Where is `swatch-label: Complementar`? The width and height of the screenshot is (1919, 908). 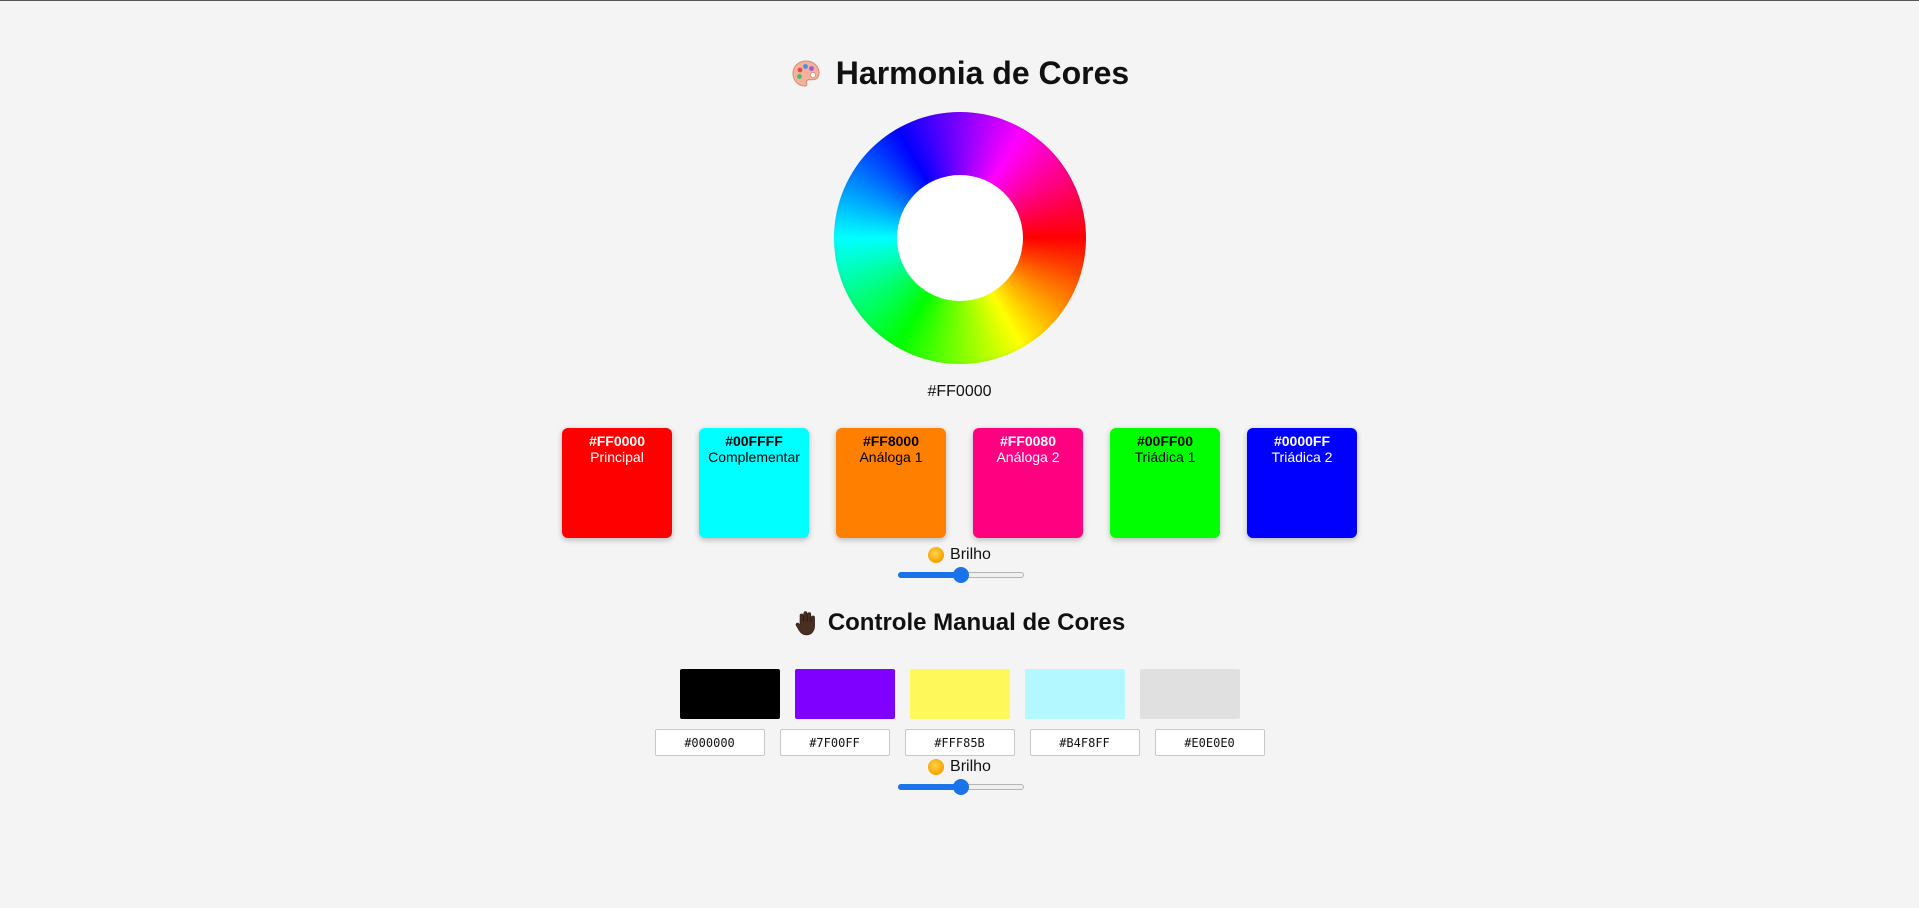 swatch-label: Complementar is located at coordinates (754, 457).